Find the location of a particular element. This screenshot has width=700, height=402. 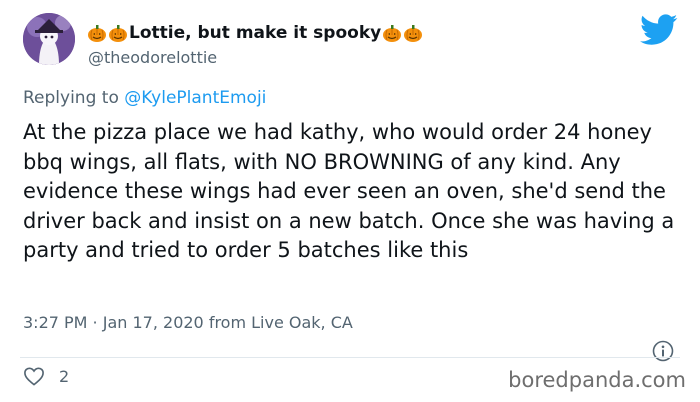

heart-icon is located at coordinates (34, 376).